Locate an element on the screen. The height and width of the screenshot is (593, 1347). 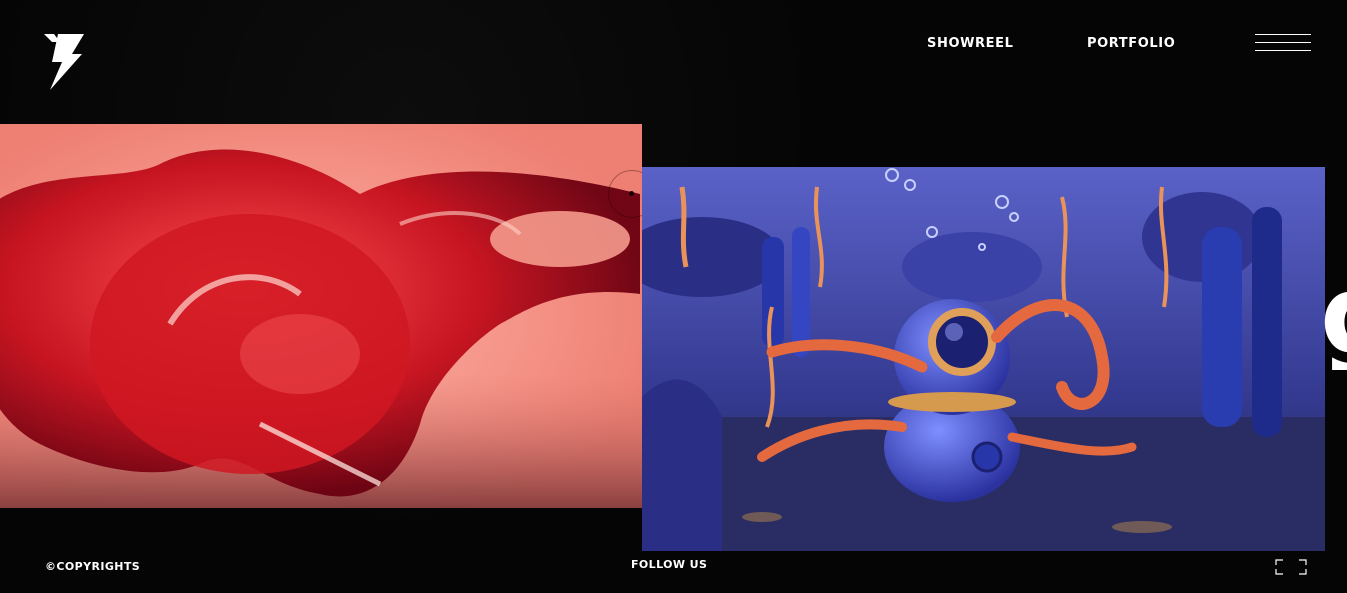
hamburger-menu-icon is located at coordinates (1283, 44).